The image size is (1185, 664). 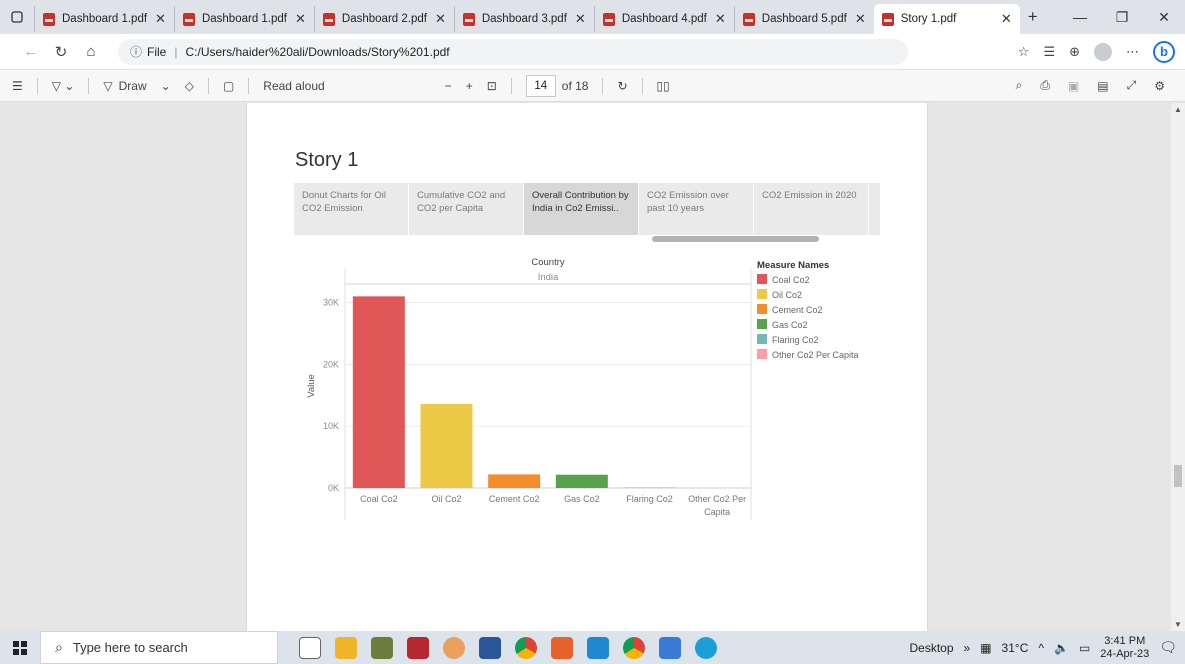 I want to click on zoom-out-icon: −, so click(x=448, y=86).